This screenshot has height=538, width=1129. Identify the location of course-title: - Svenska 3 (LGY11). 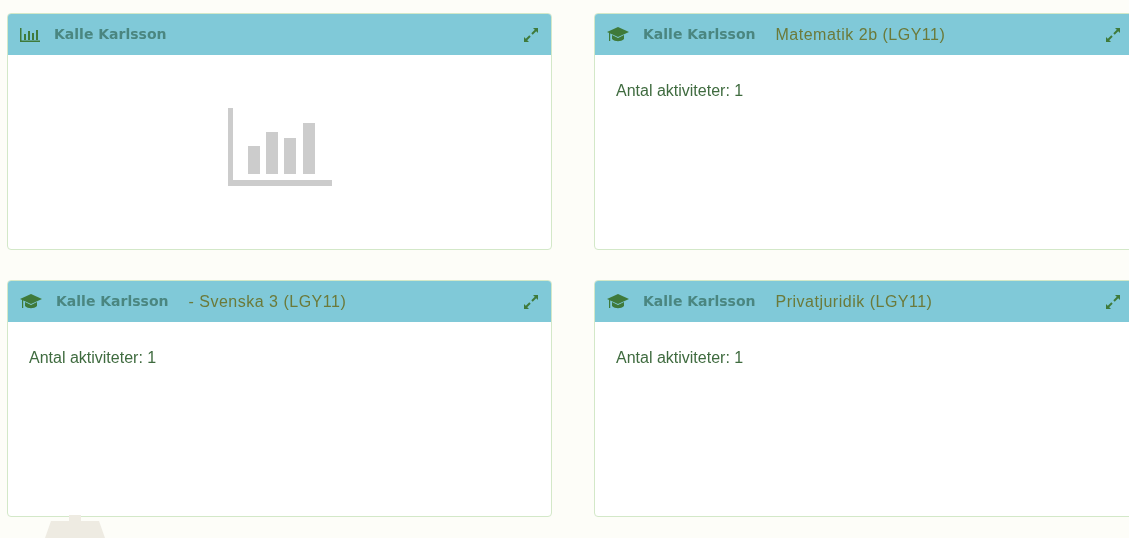
(267, 301).